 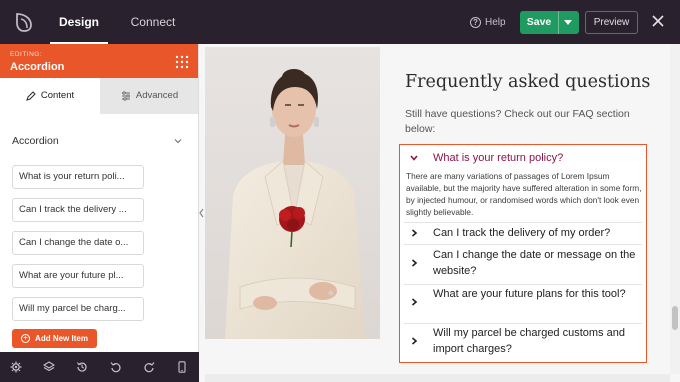 I want to click on tab-content: Content, so click(x=50, y=96).